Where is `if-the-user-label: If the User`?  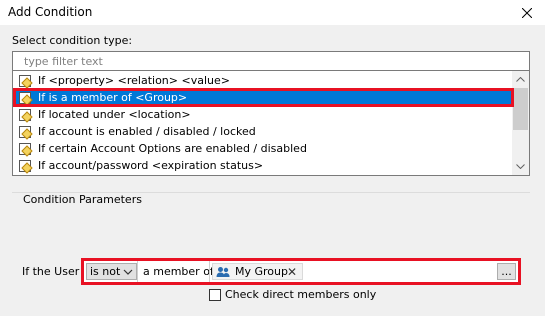 if-the-user-label: If the User is located at coordinates (51, 271).